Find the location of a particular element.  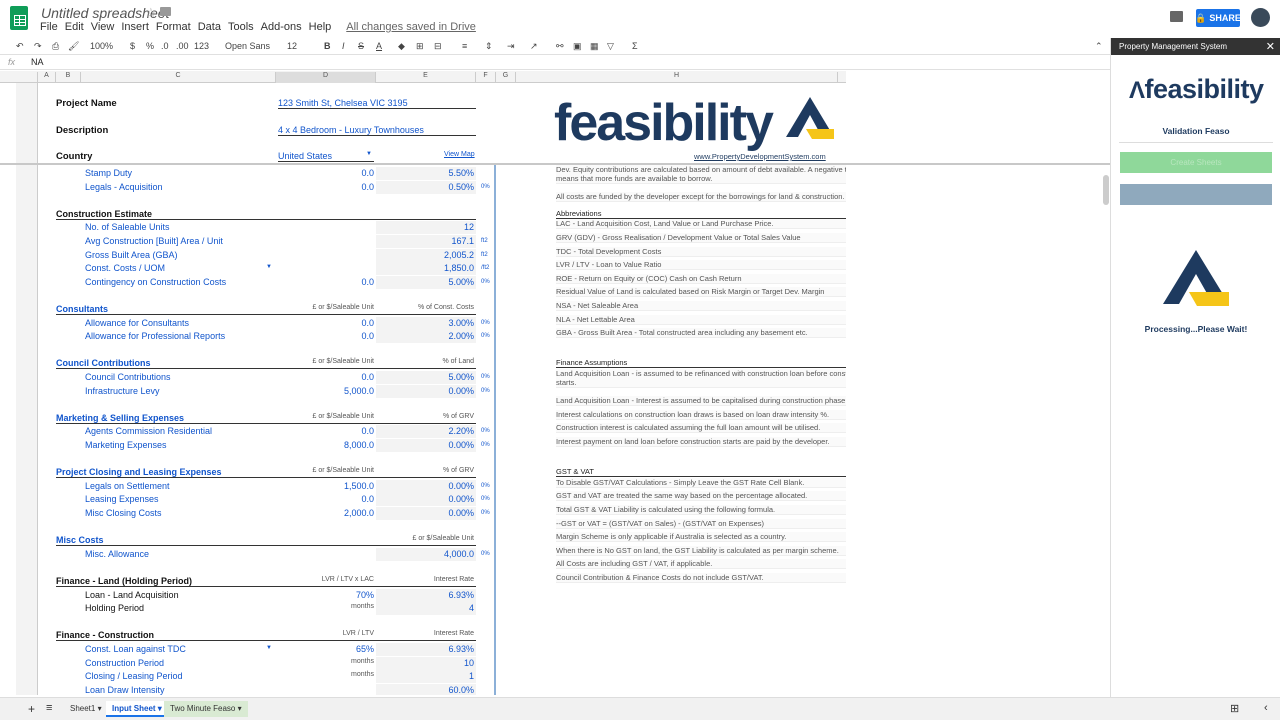

value-cell-e: 2.20% is located at coordinates (425, 431).